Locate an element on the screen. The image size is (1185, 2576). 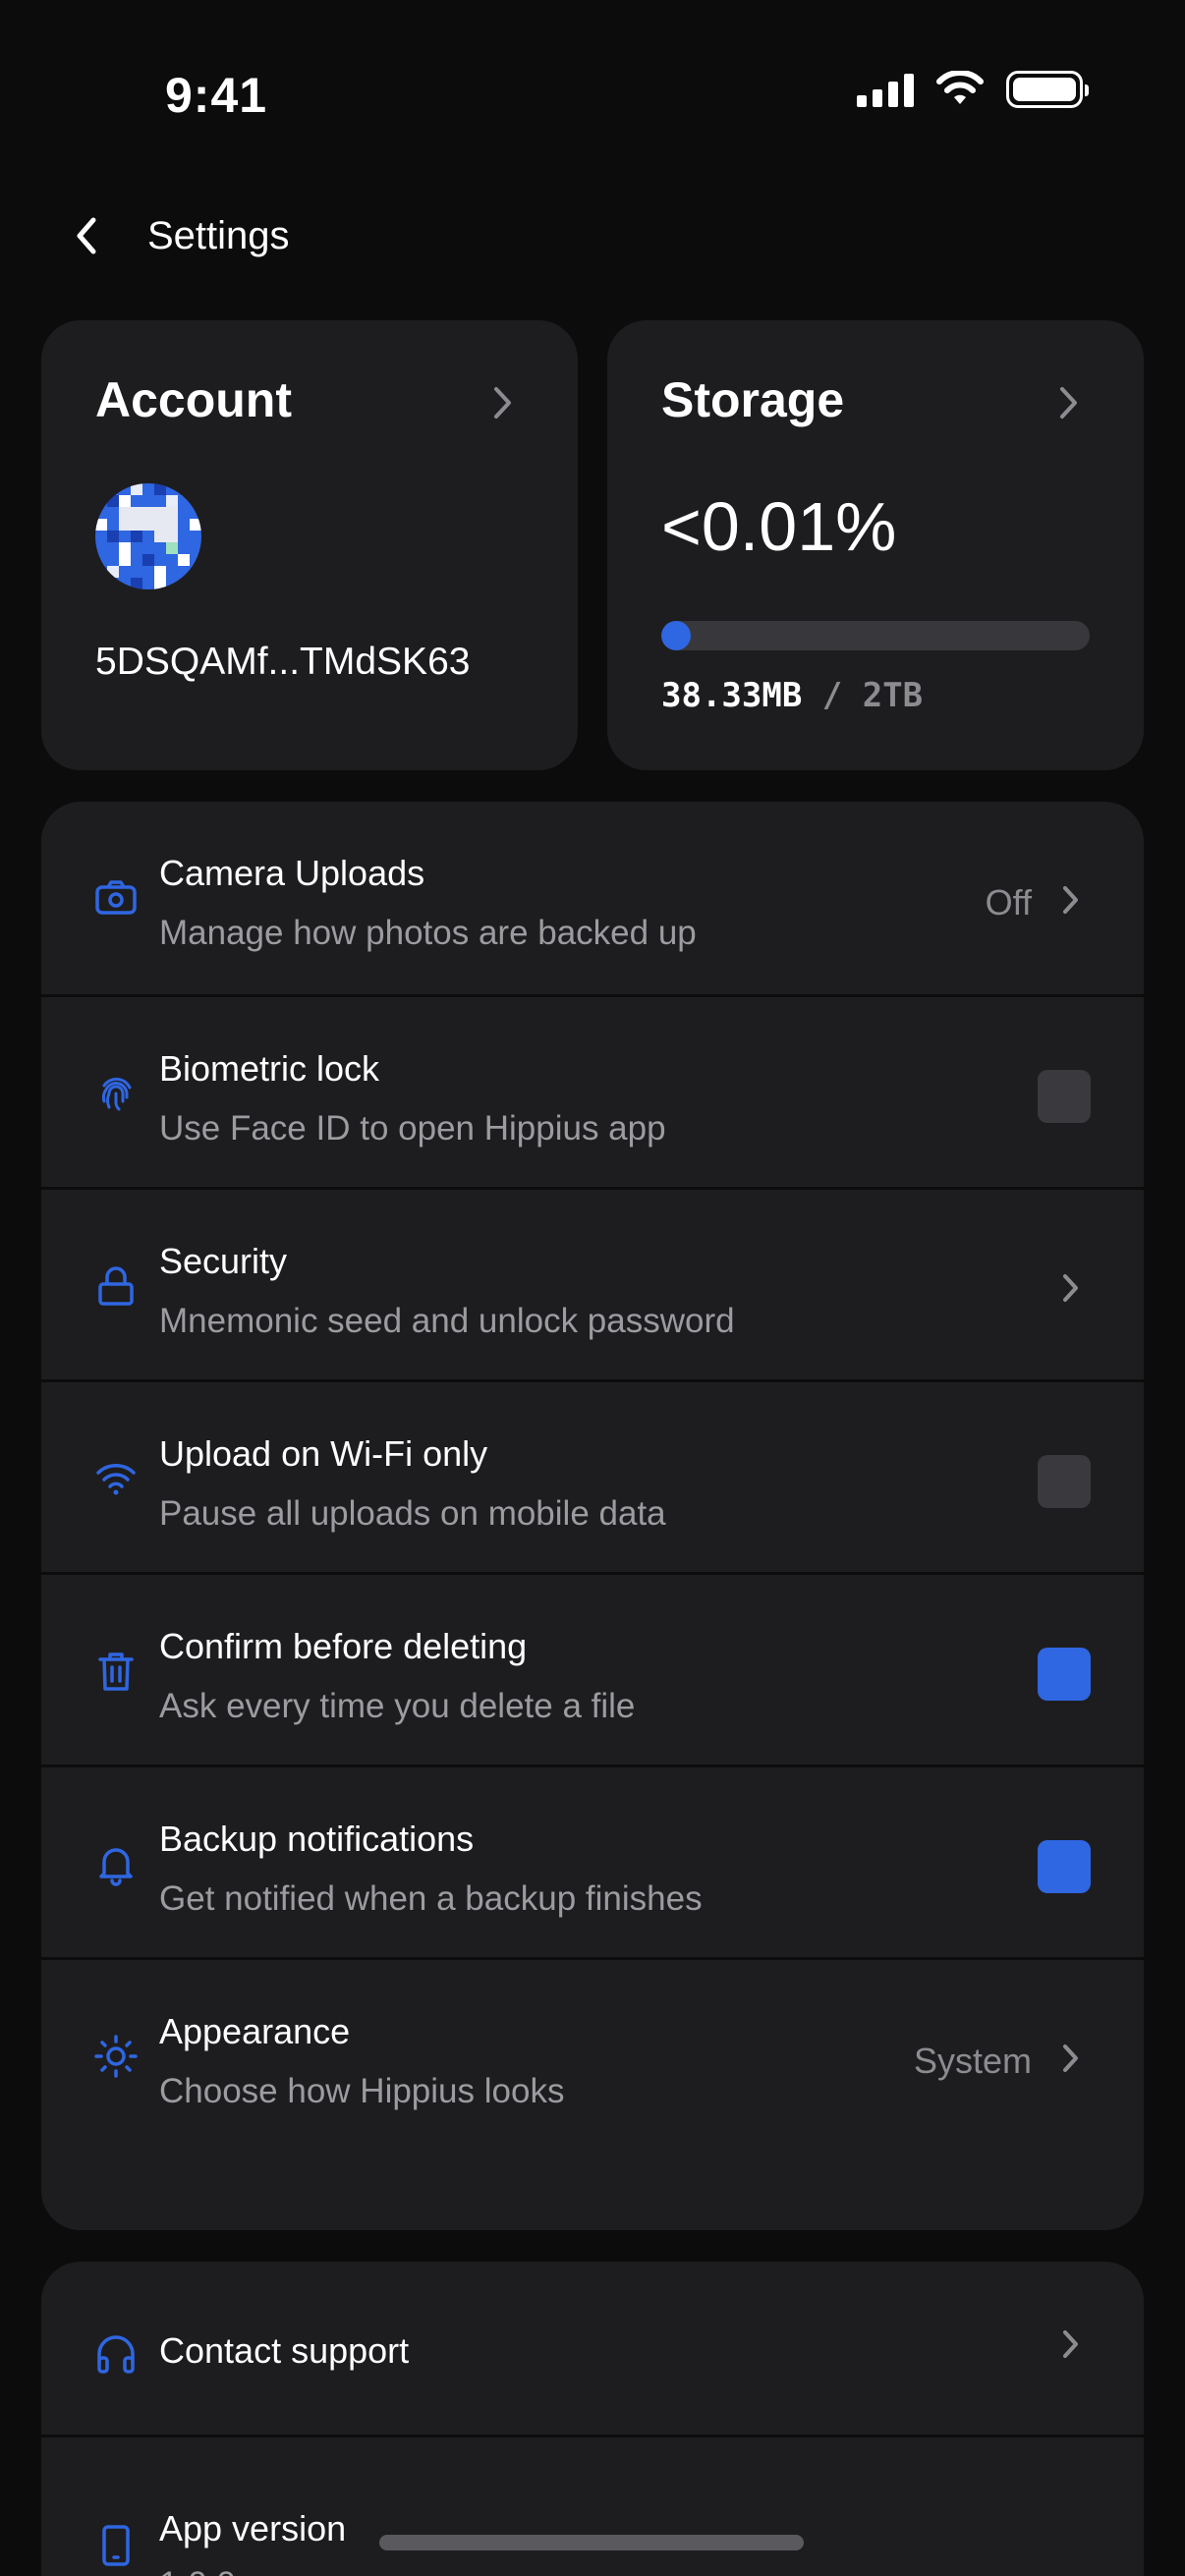
status-icons is located at coordinates (973, 89).